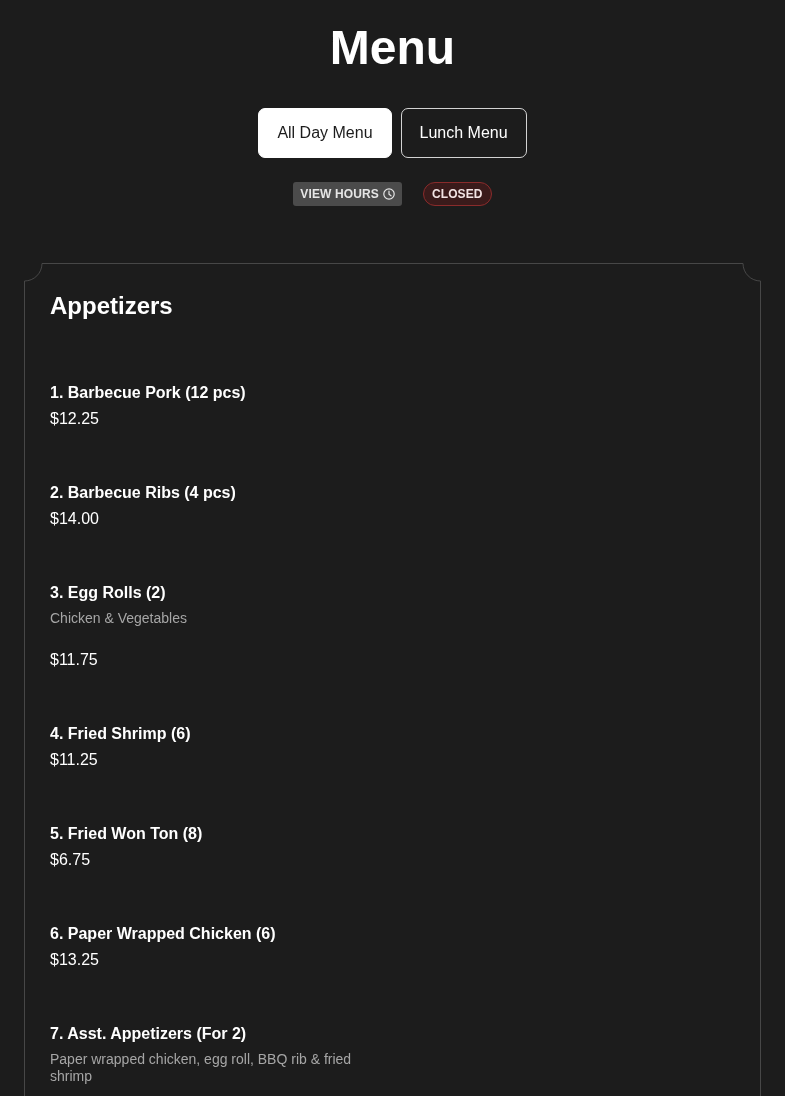 This screenshot has width=785, height=1096. What do you see at coordinates (75, 960) in the screenshot?
I see `item-price: $13.25` at bounding box center [75, 960].